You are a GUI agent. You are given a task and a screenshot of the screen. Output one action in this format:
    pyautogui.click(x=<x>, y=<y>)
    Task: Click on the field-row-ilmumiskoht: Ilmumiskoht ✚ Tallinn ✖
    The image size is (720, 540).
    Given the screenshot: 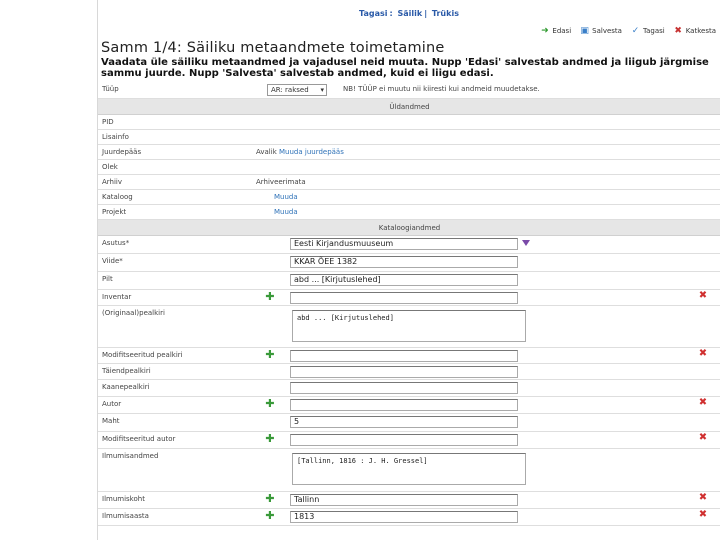 What is the action you would take?
    pyautogui.click(x=409, y=500)
    